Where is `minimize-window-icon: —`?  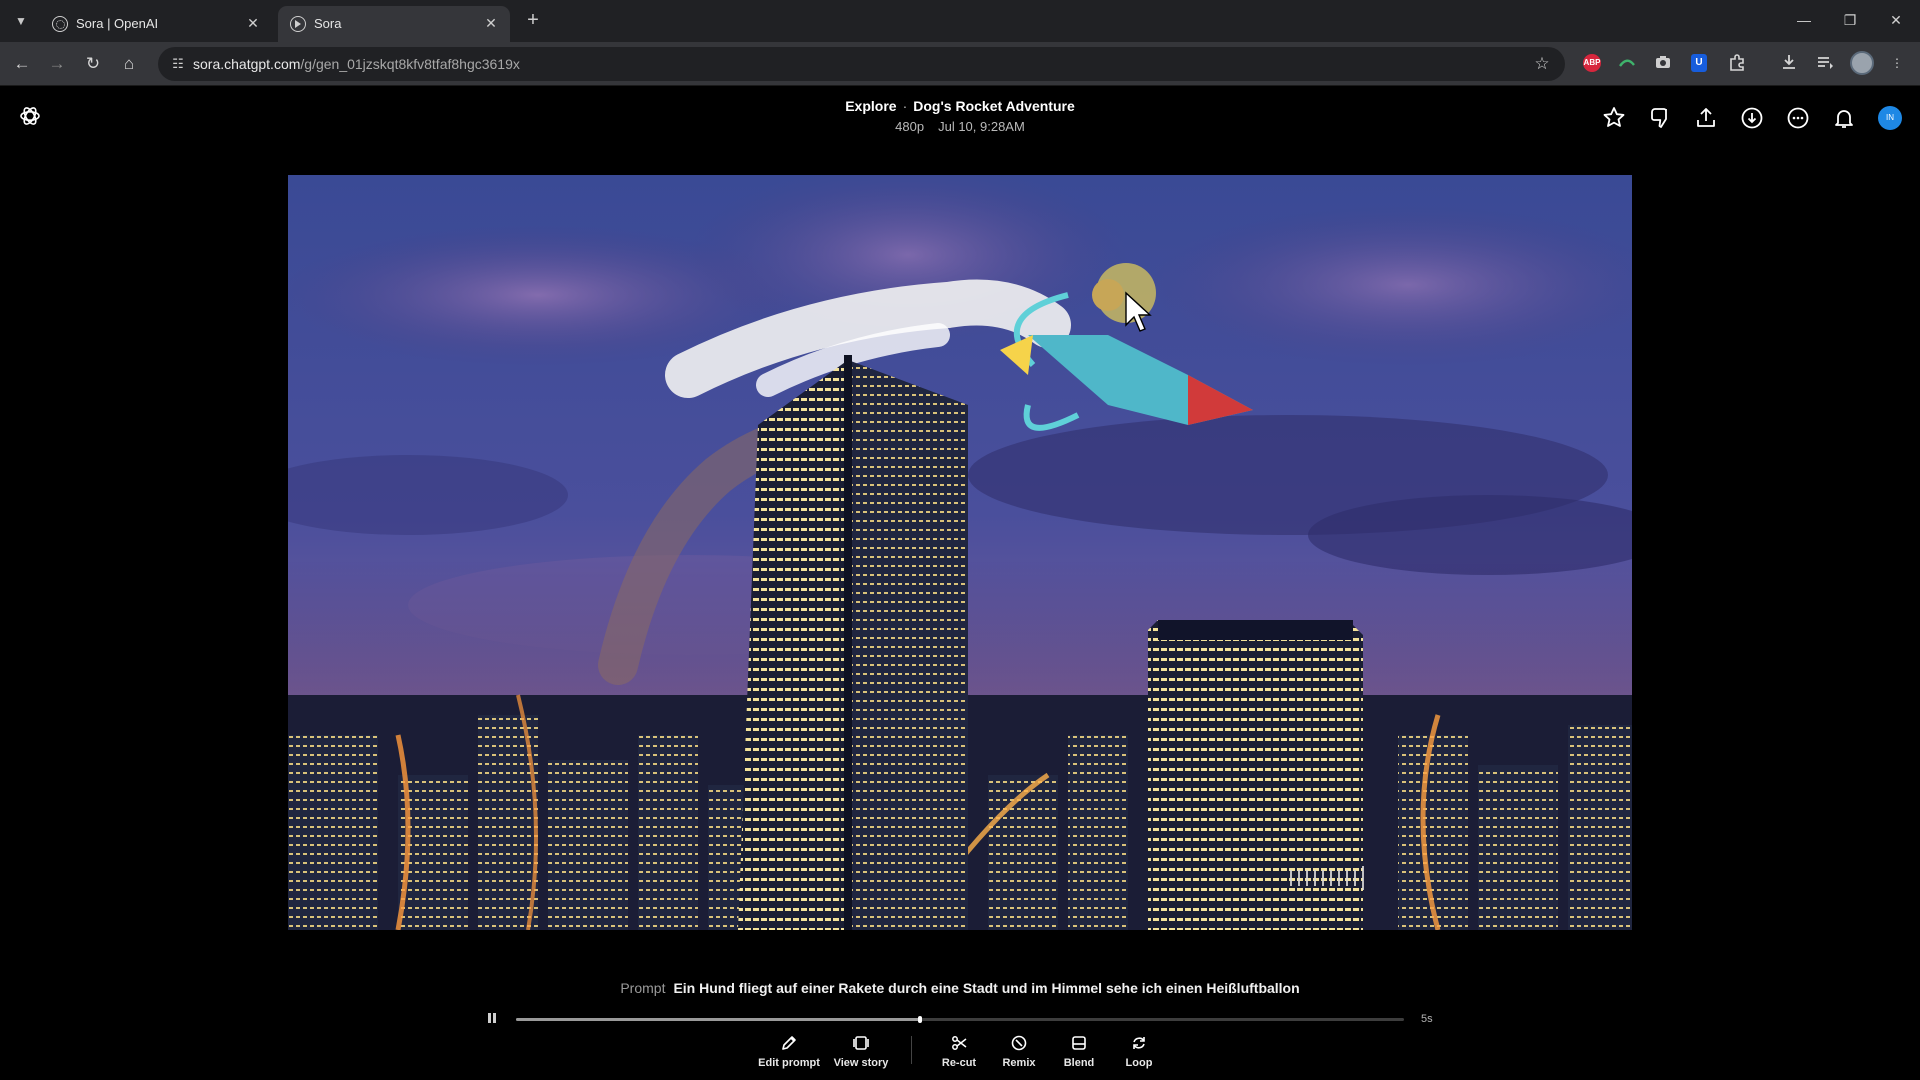
minimize-window-icon: — is located at coordinates (1804, 20).